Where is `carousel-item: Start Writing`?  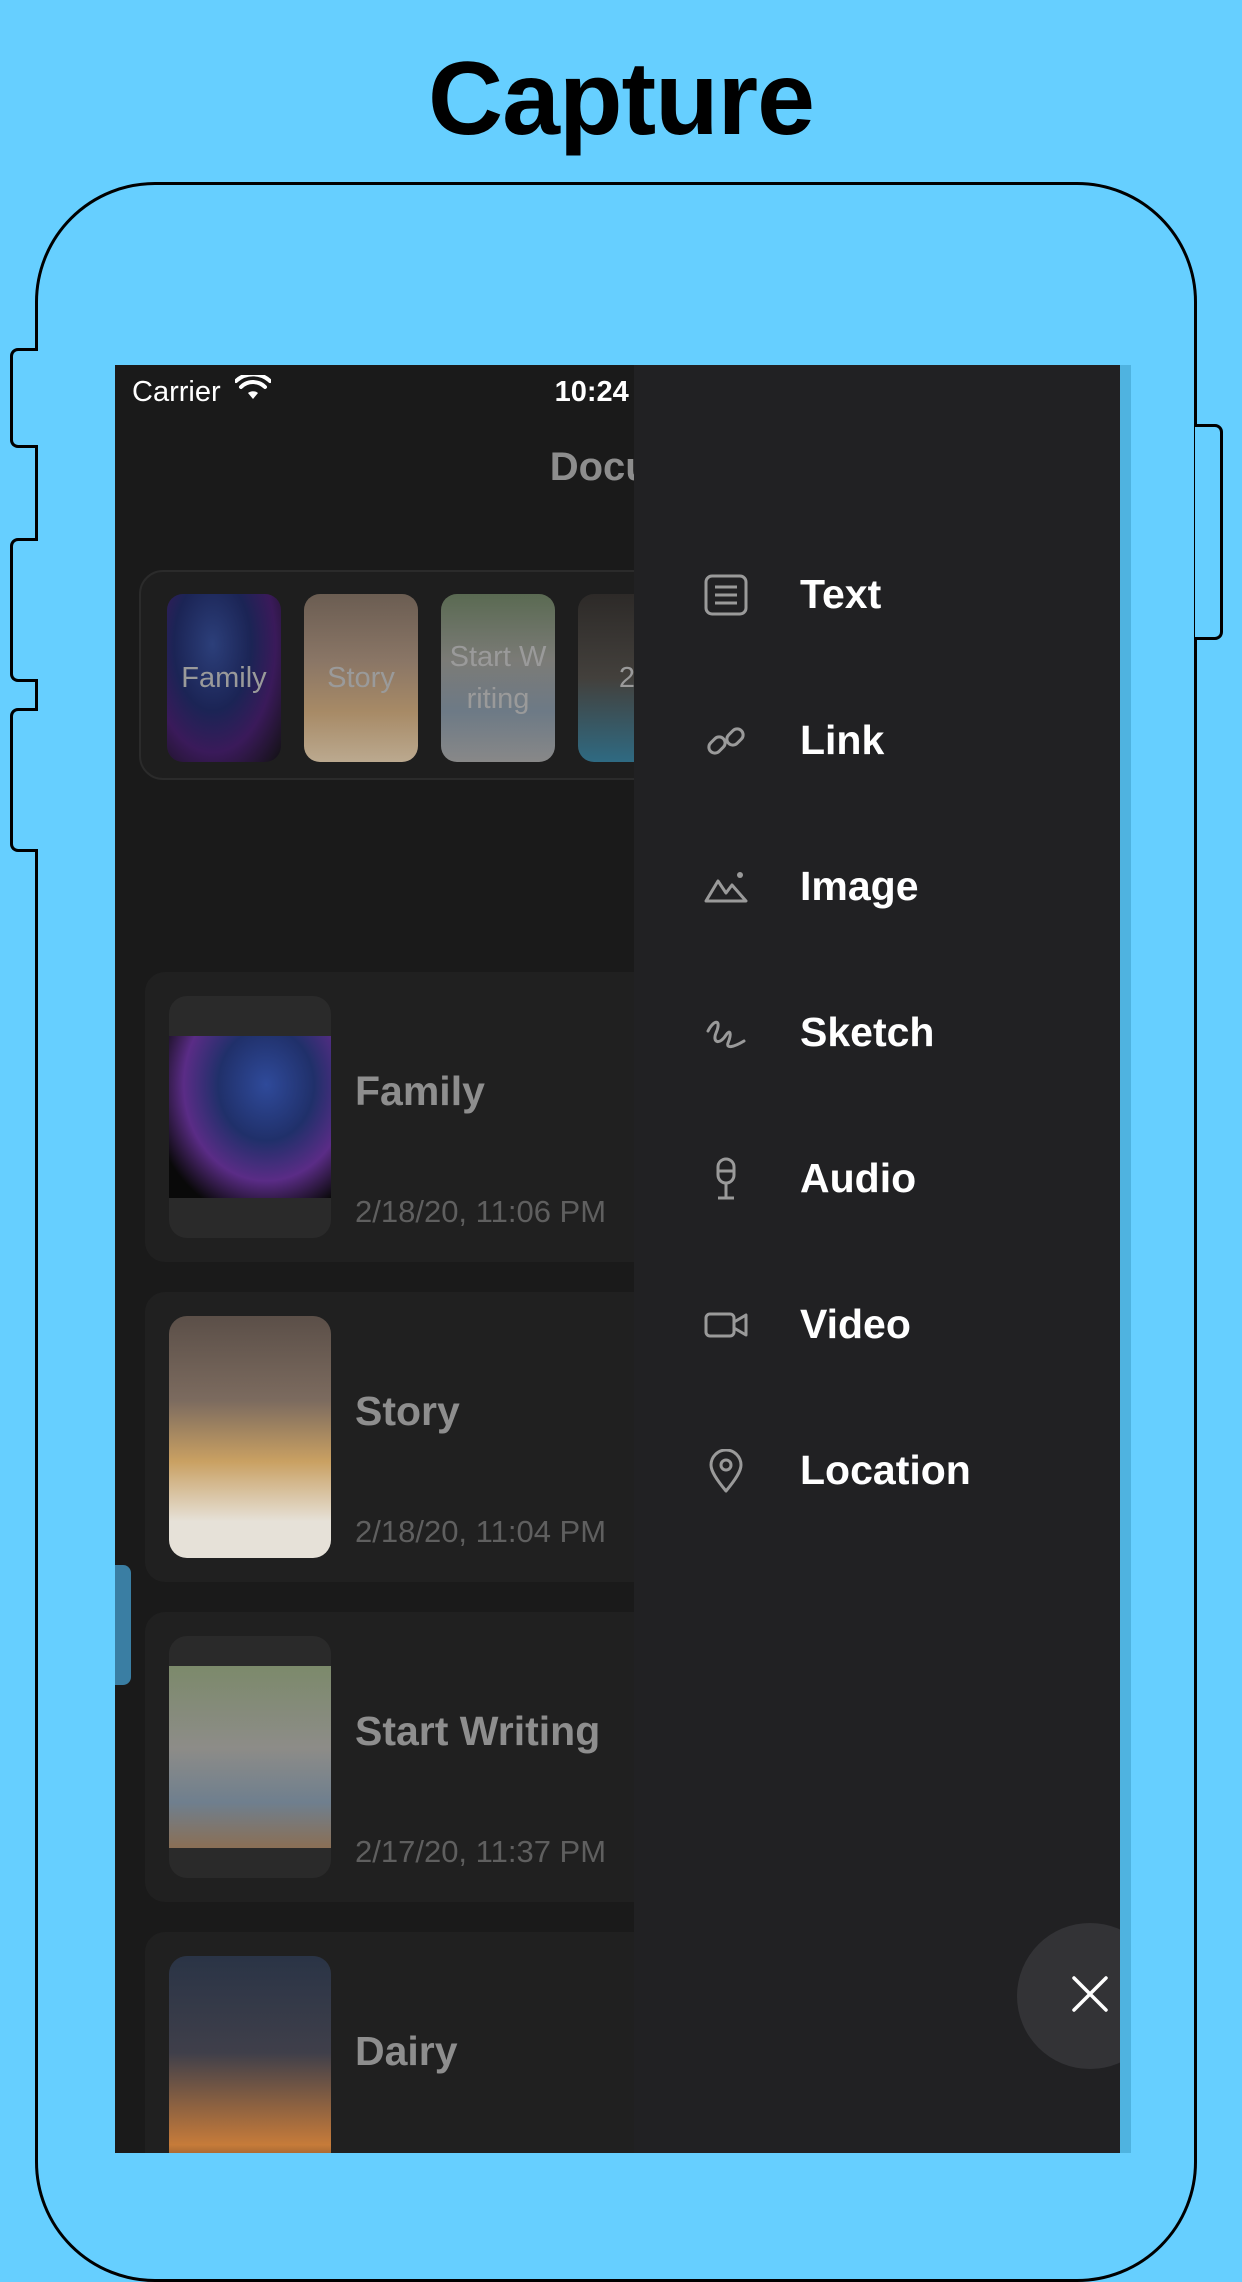 carousel-item: Start Writing is located at coordinates (498, 678).